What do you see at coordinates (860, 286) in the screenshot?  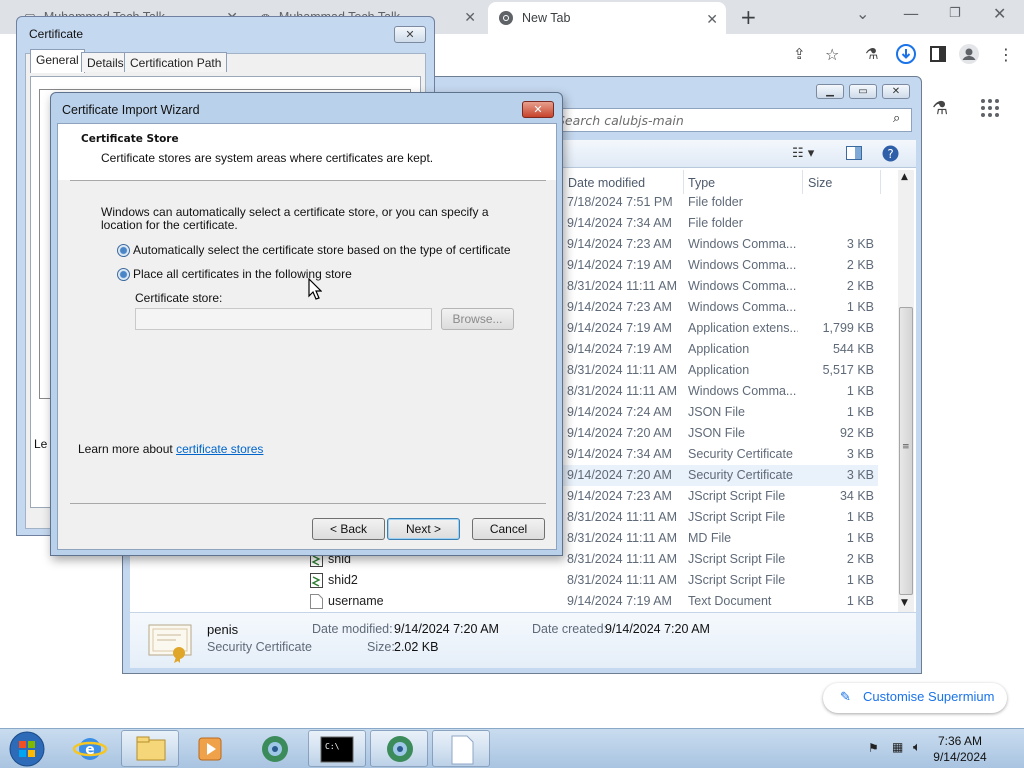 I see `file-size: 2 KB` at bounding box center [860, 286].